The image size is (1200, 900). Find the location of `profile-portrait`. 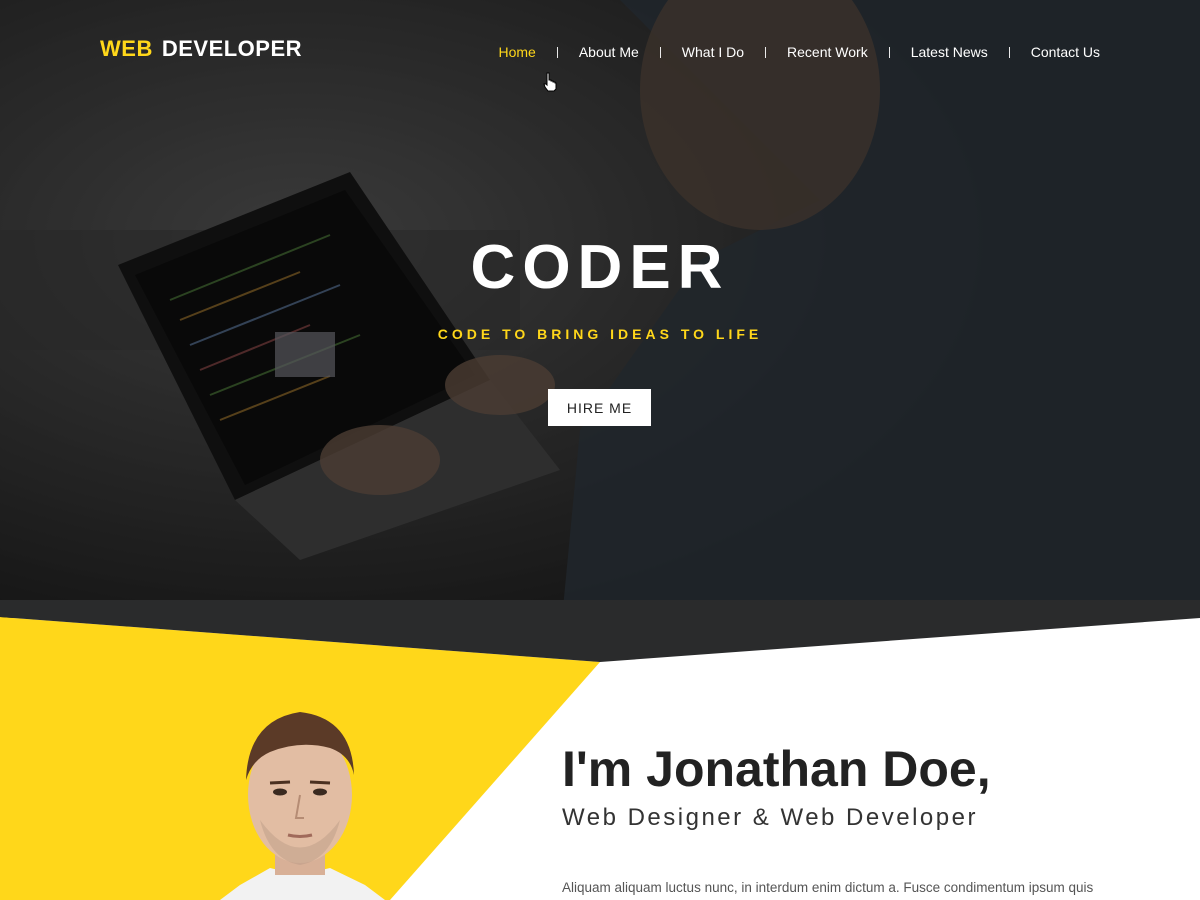

profile-portrait is located at coordinates (302, 806).